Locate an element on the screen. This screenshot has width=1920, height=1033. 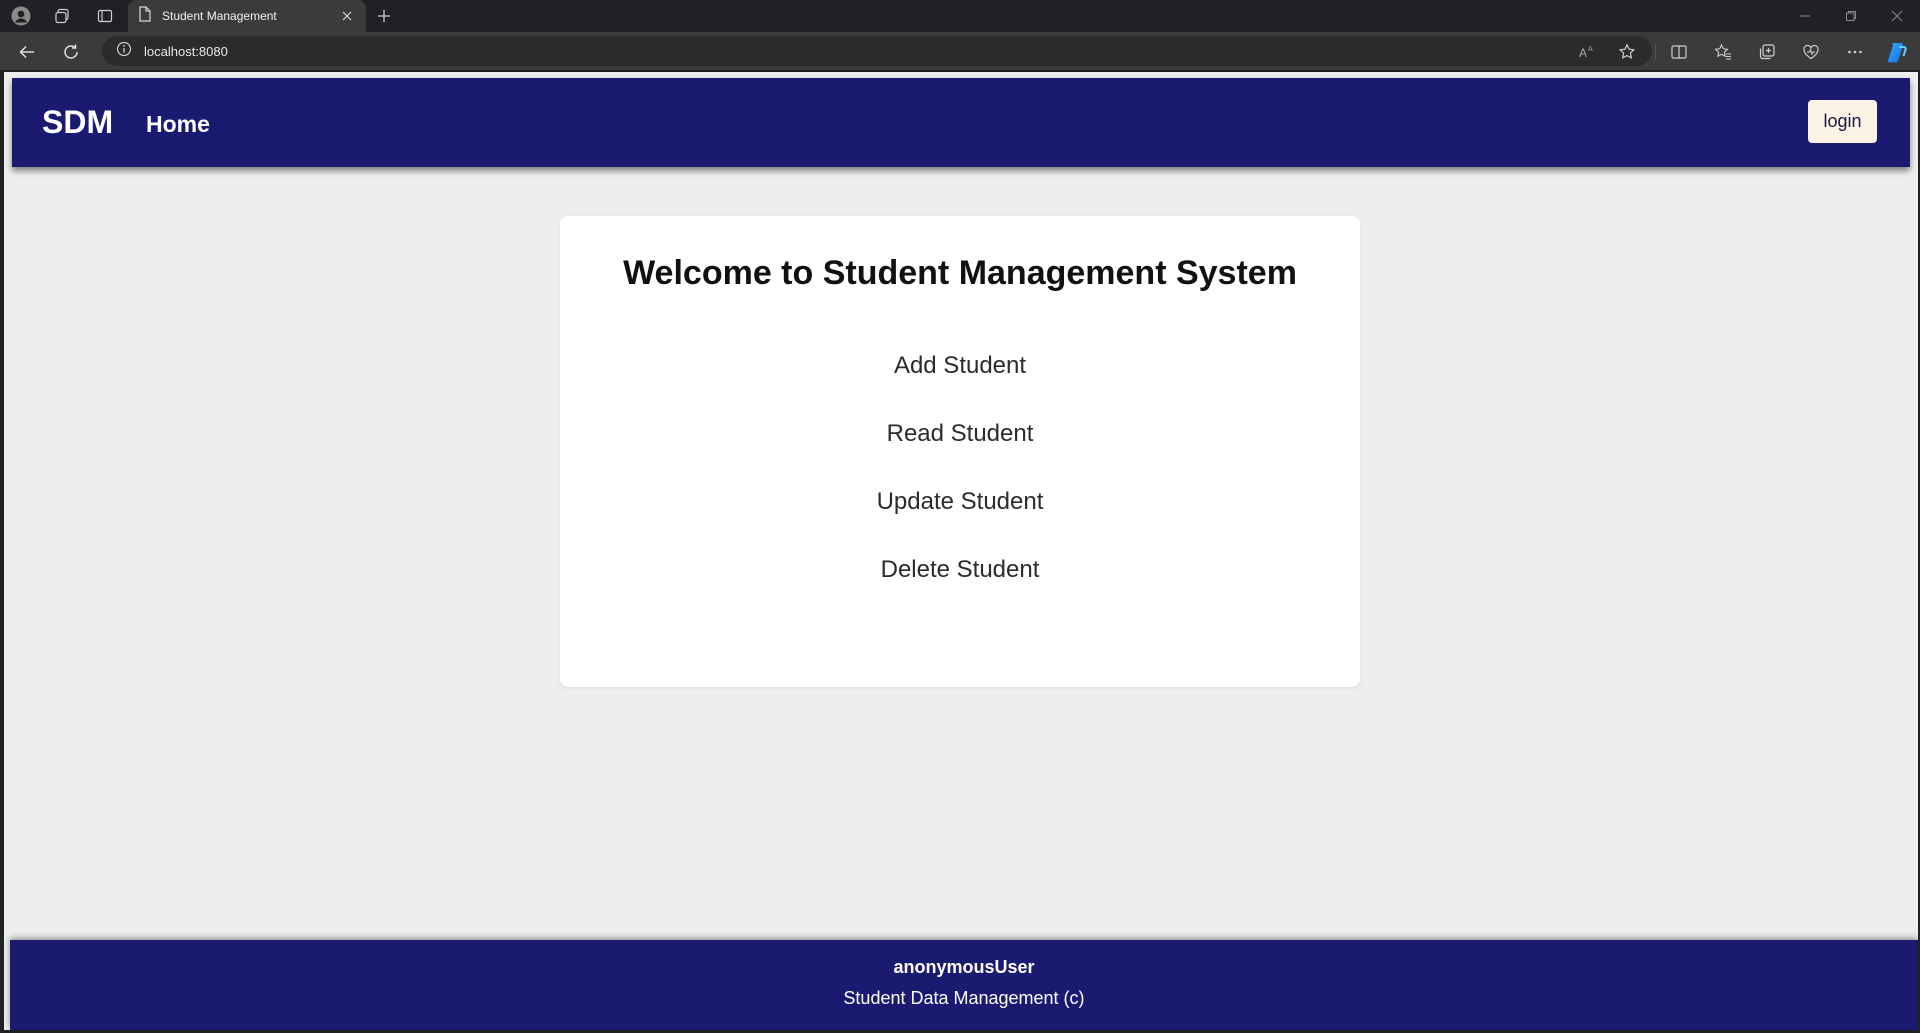
page-title: Welcome to Student Management System is located at coordinates (960, 273).